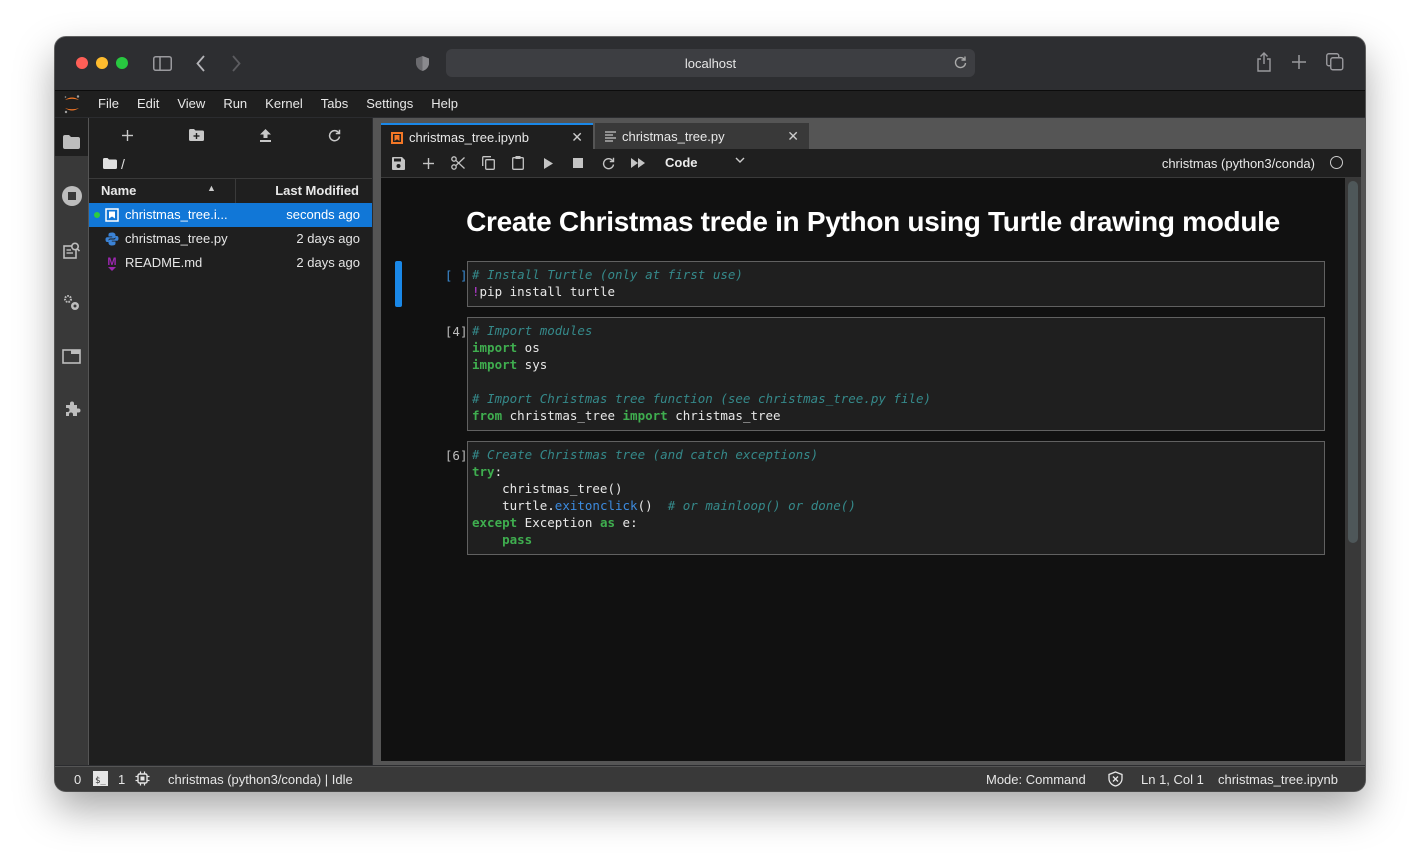  Describe the element at coordinates (1353, 362) in the screenshot. I see `scrollbar-thumb` at that location.